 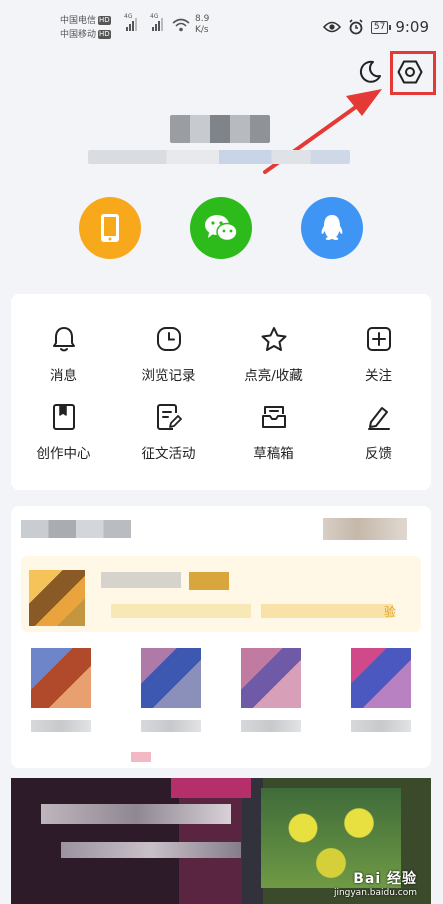 I want to click on bookmark-doc-icon, so click(x=63, y=417).